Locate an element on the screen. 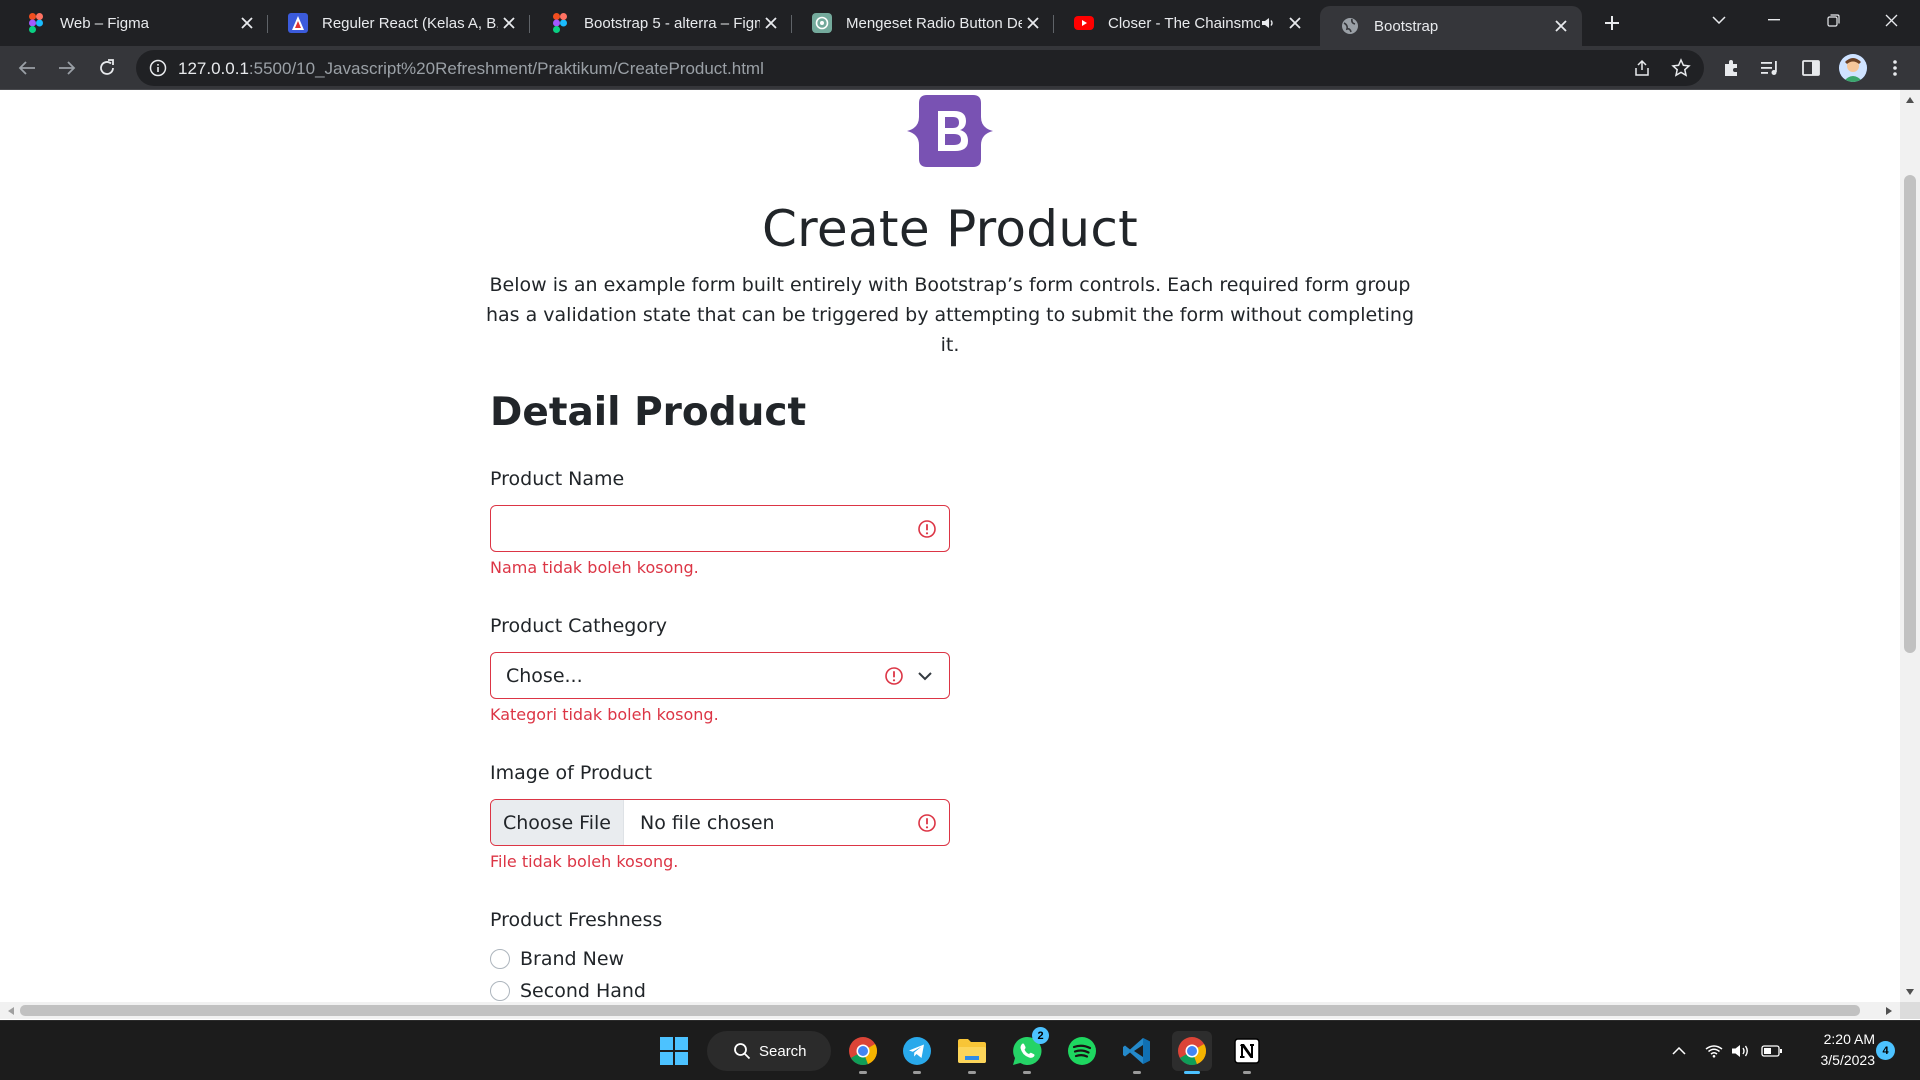 This screenshot has width=1920, height=1080. chevron-down-icon is located at coordinates (1719, 20).